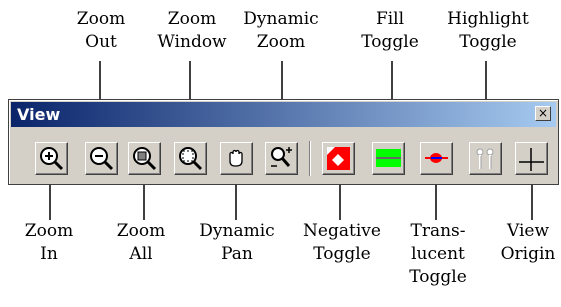 The image size is (561, 307). I want to click on label-negative-toggle: Negative Toggle, so click(342, 242).